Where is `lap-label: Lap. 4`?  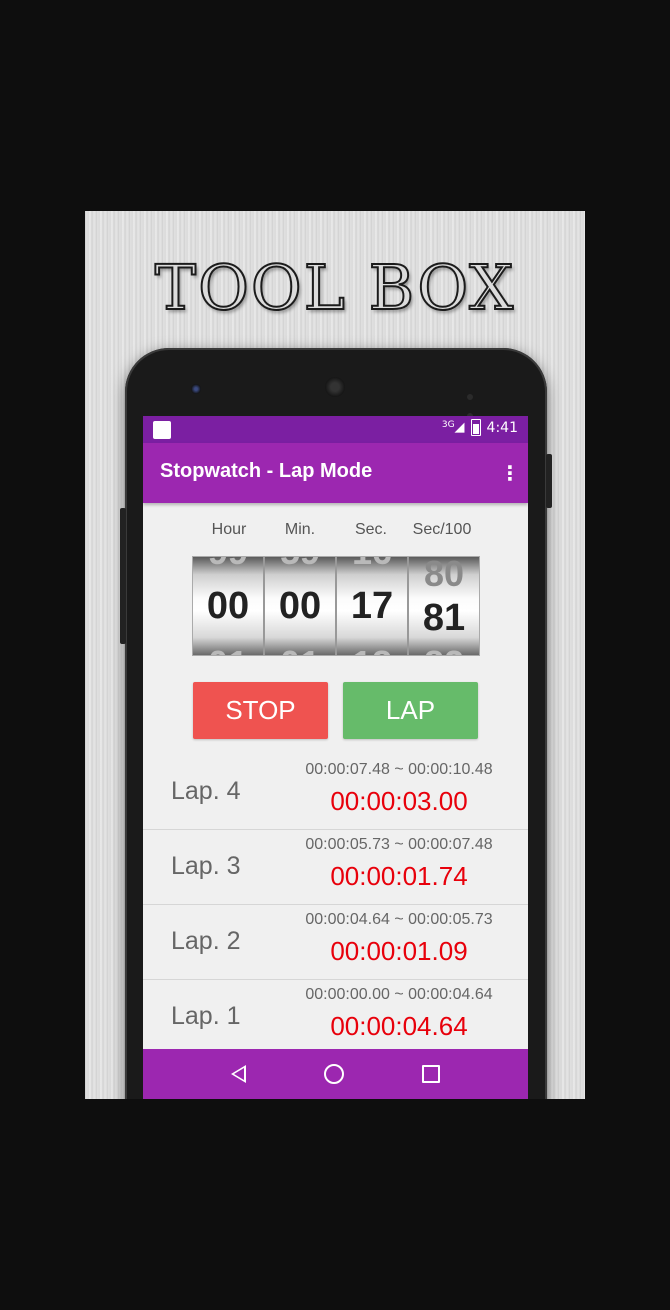 lap-label: Lap. 4 is located at coordinates (206, 791).